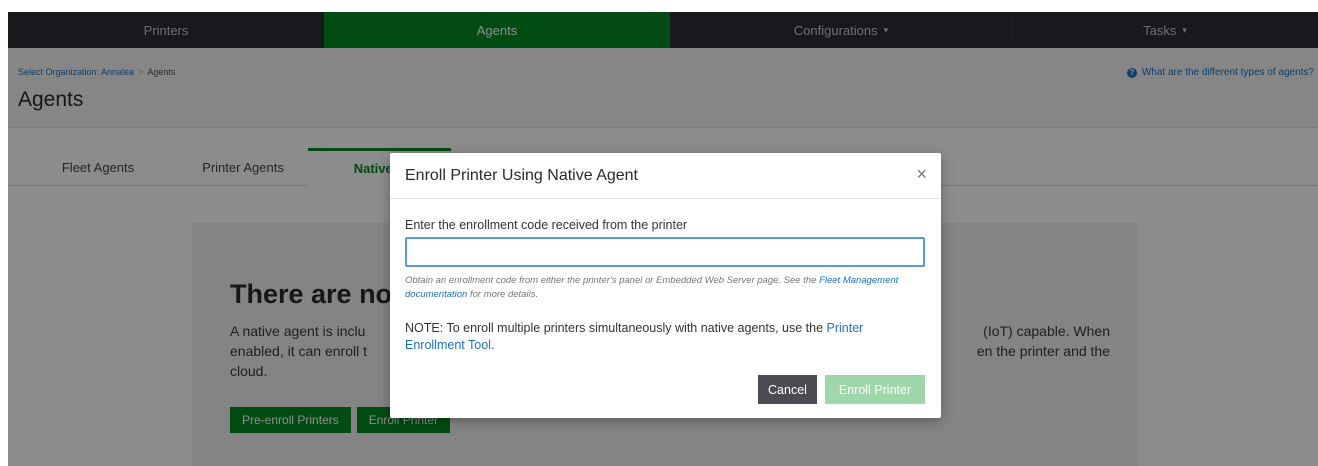  Describe the element at coordinates (503, 294) in the screenshot. I see `hint-text: for more details.` at that location.